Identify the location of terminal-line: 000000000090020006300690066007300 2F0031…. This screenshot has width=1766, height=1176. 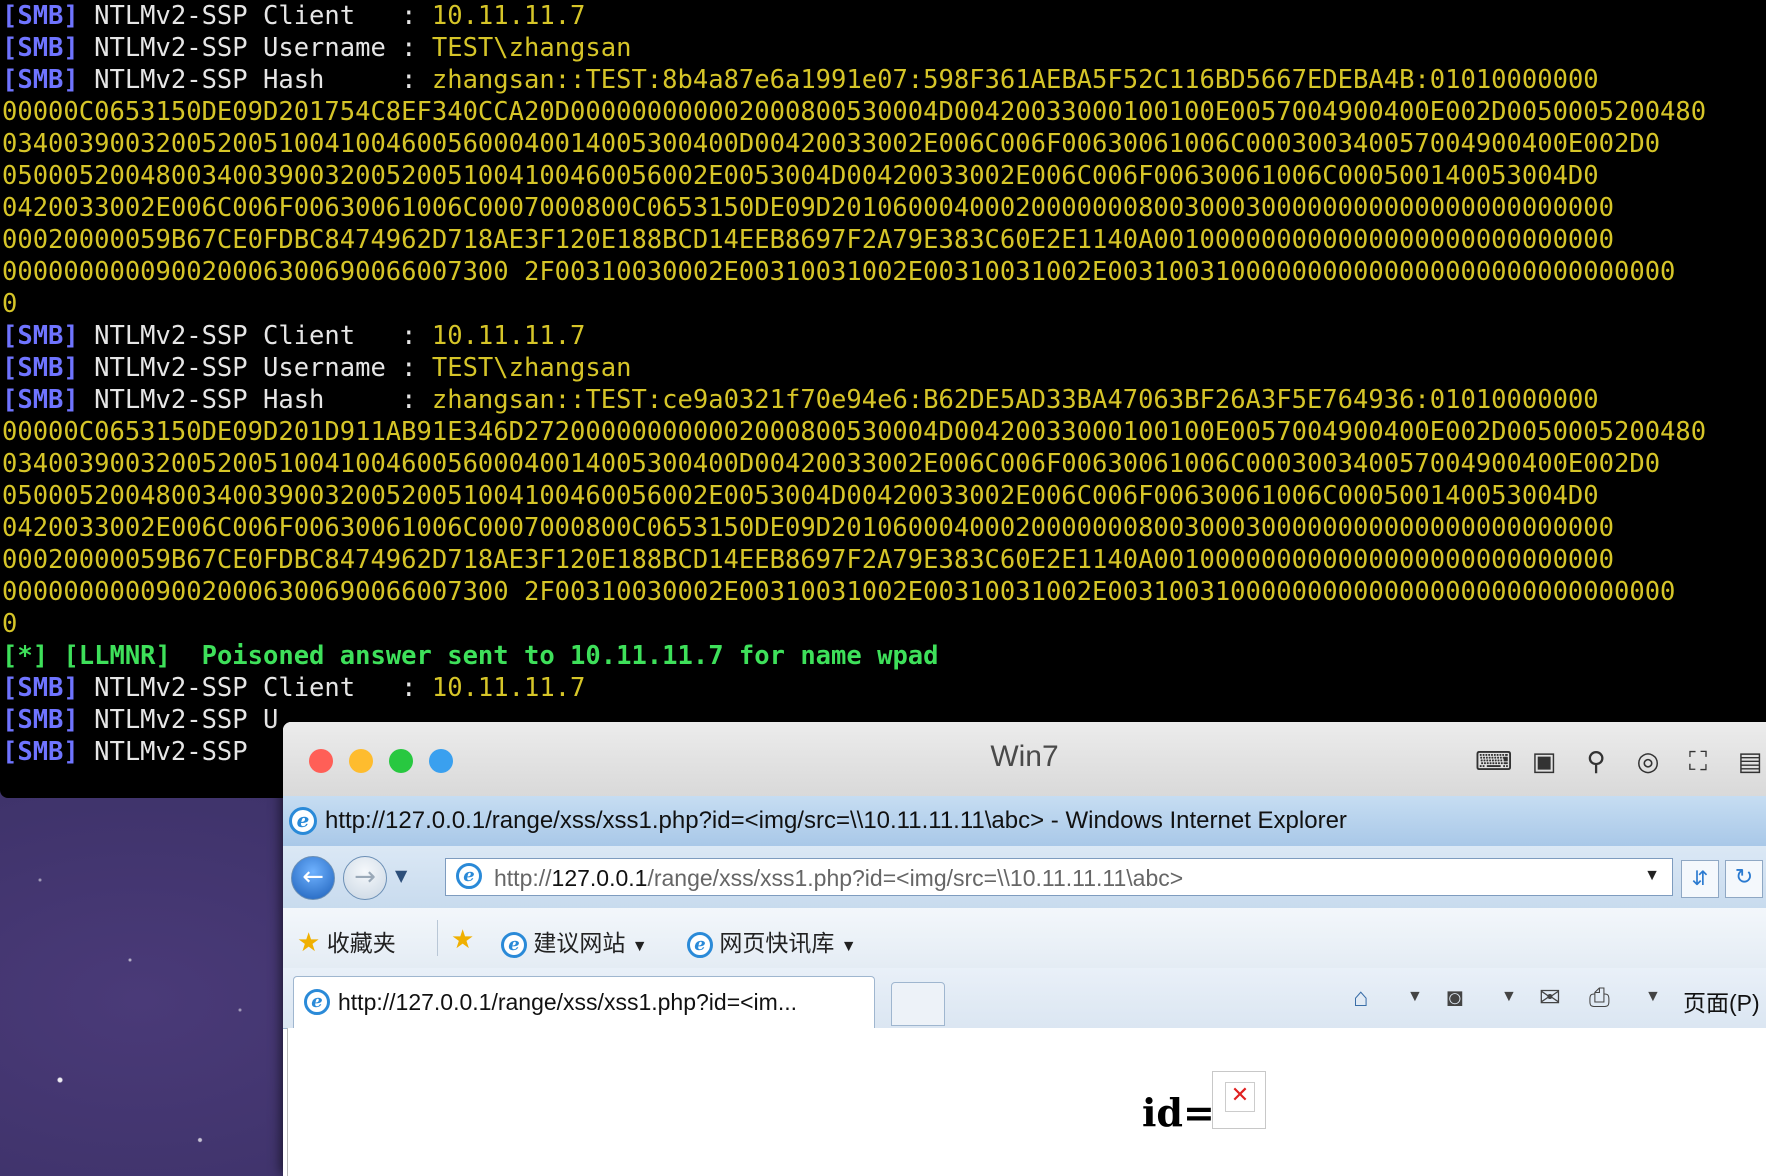
(883, 272).